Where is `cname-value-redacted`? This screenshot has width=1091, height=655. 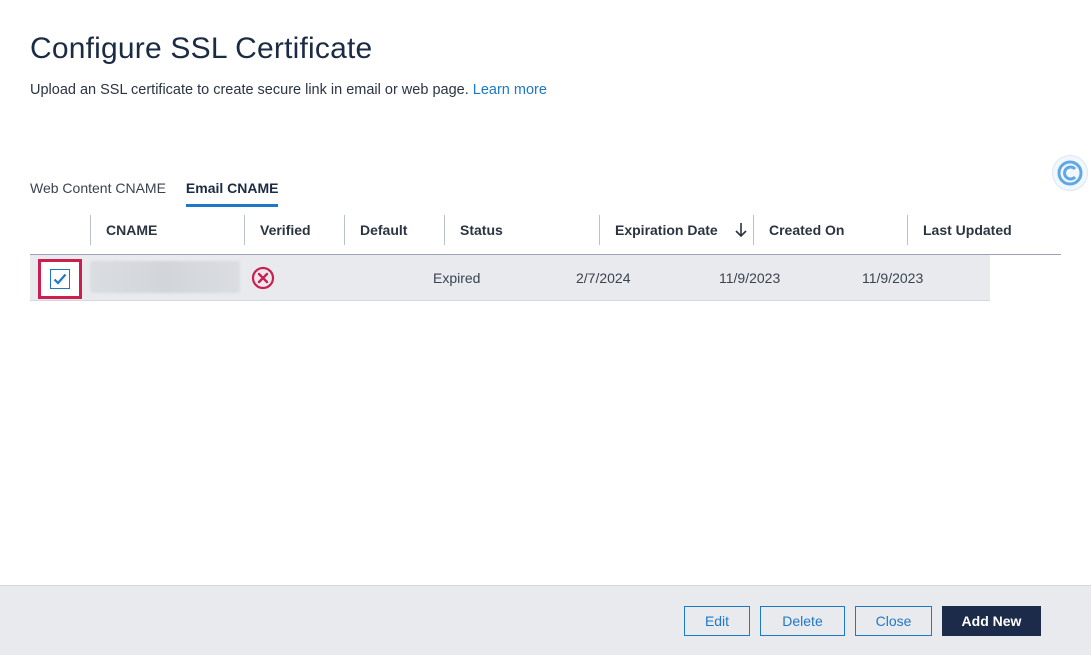
cname-value-redacted is located at coordinates (165, 277).